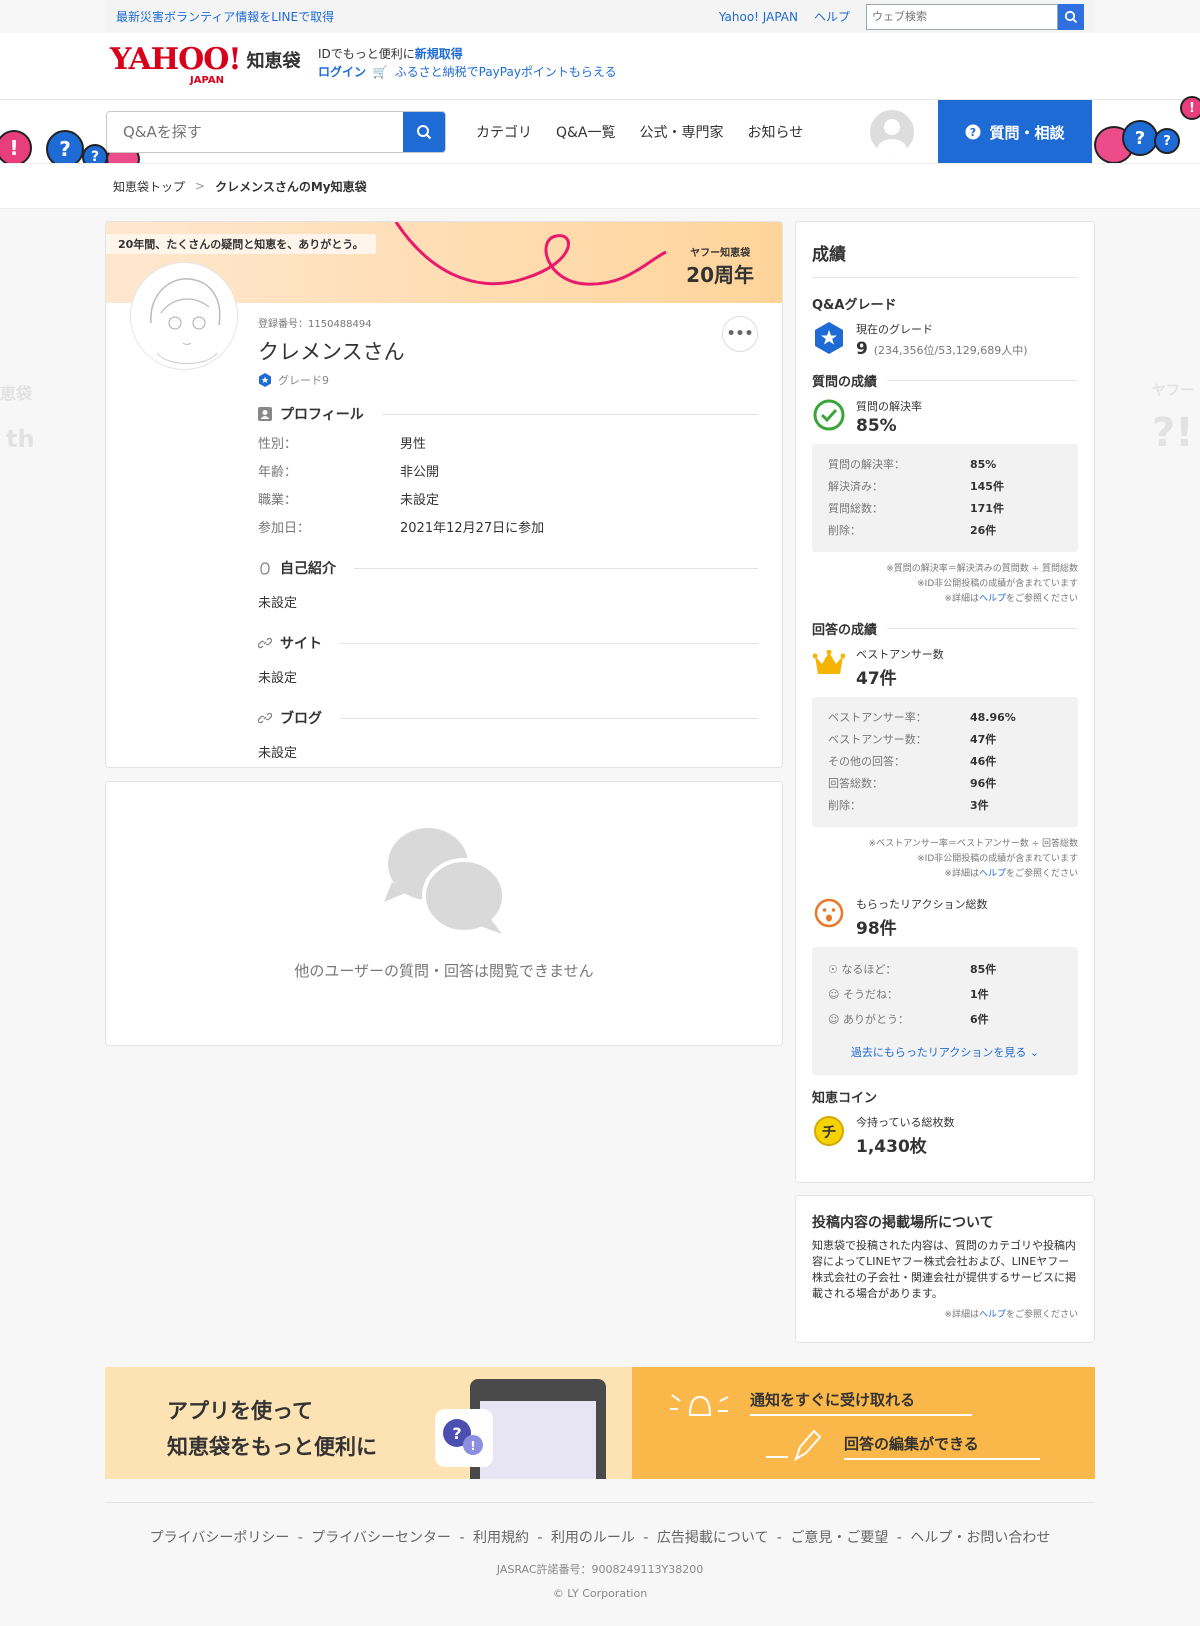 Image resolution: width=1200 pixels, height=1626 pixels. What do you see at coordinates (794, 1445) in the screenshot?
I see `pencil-icon` at bounding box center [794, 1445].